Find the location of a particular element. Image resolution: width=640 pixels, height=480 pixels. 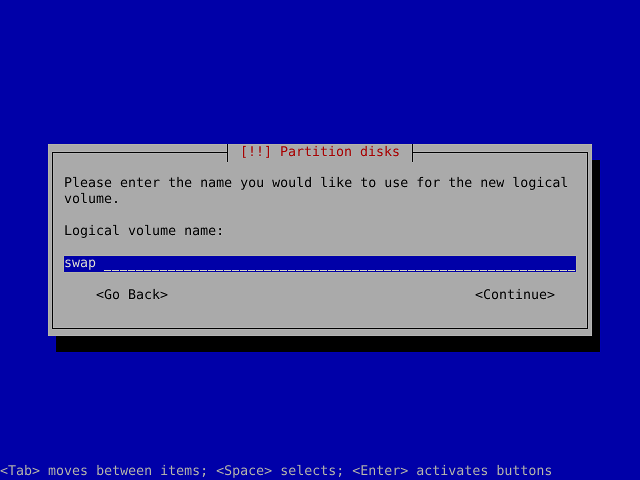

field-label: Logical volume name: is located at coordinates (144, 232).